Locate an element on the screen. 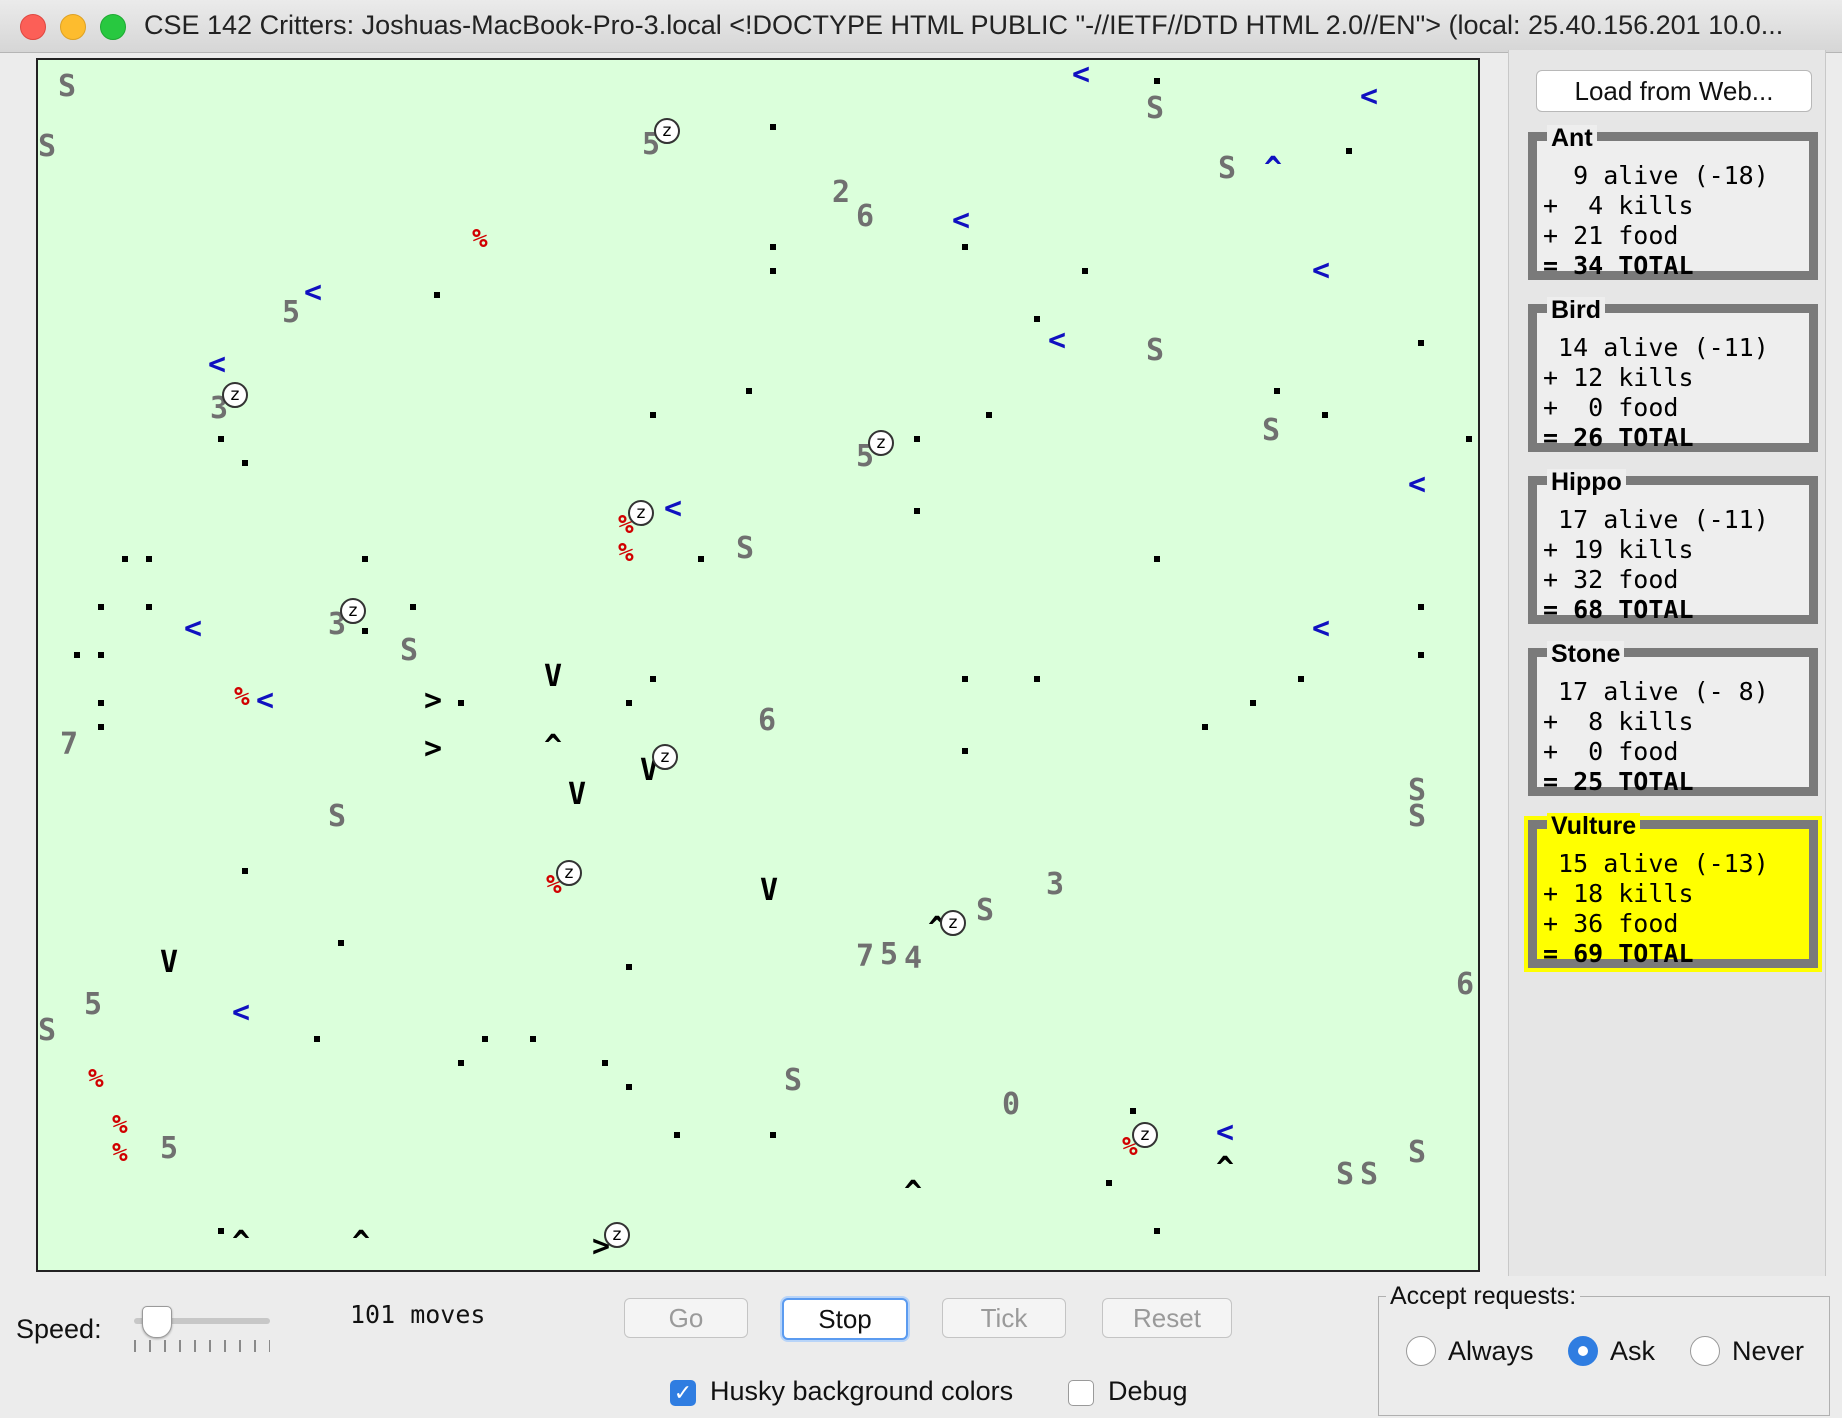 Image resolution: width=1842 pixels, height=1418 pixels. food-count: + 32 food is located at coordinates (1611, 579).